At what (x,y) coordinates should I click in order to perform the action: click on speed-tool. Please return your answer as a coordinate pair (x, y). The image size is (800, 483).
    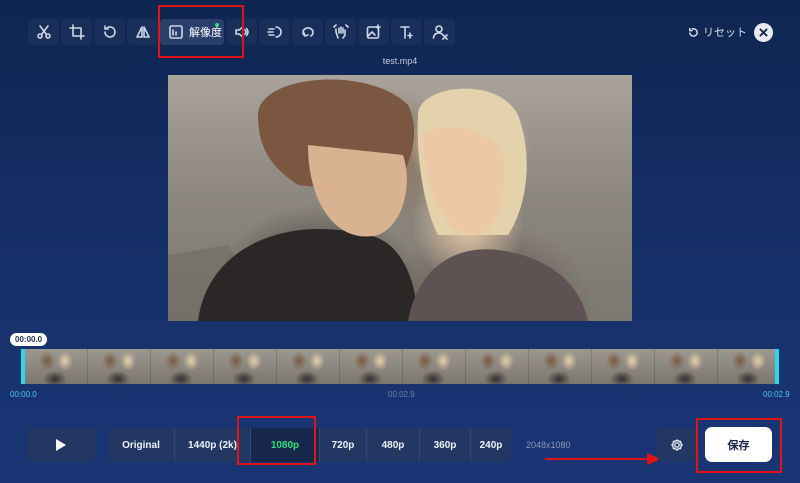
    Looking at the image, I should click on (274, 32).